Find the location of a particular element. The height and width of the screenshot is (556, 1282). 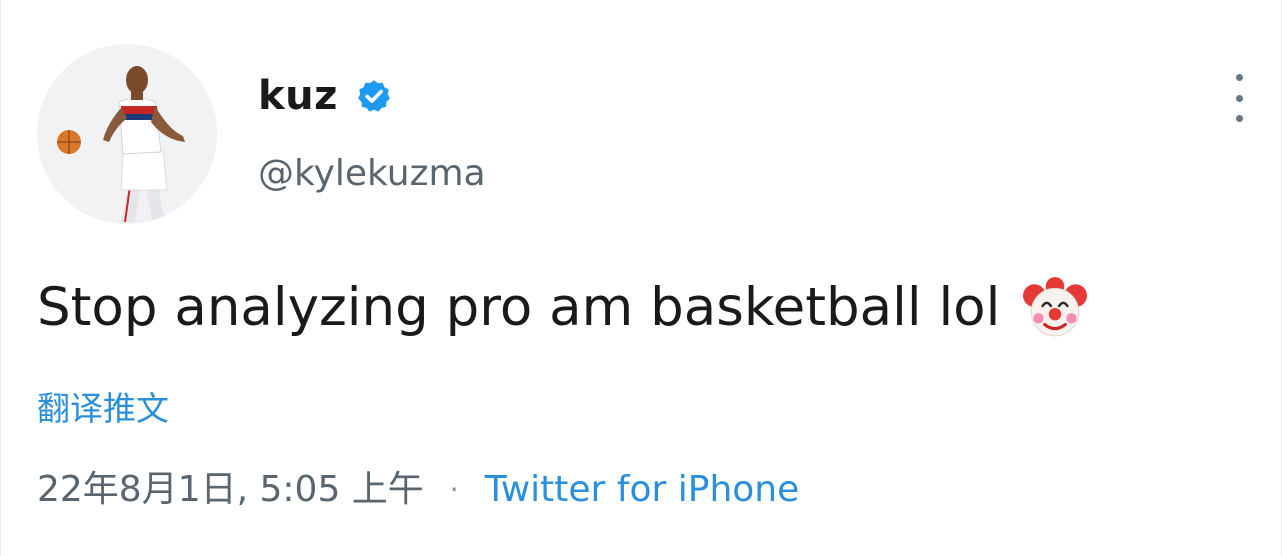

tweet-text: Stop analyzing pro am basketball lol is located at coordinates (519, 307).